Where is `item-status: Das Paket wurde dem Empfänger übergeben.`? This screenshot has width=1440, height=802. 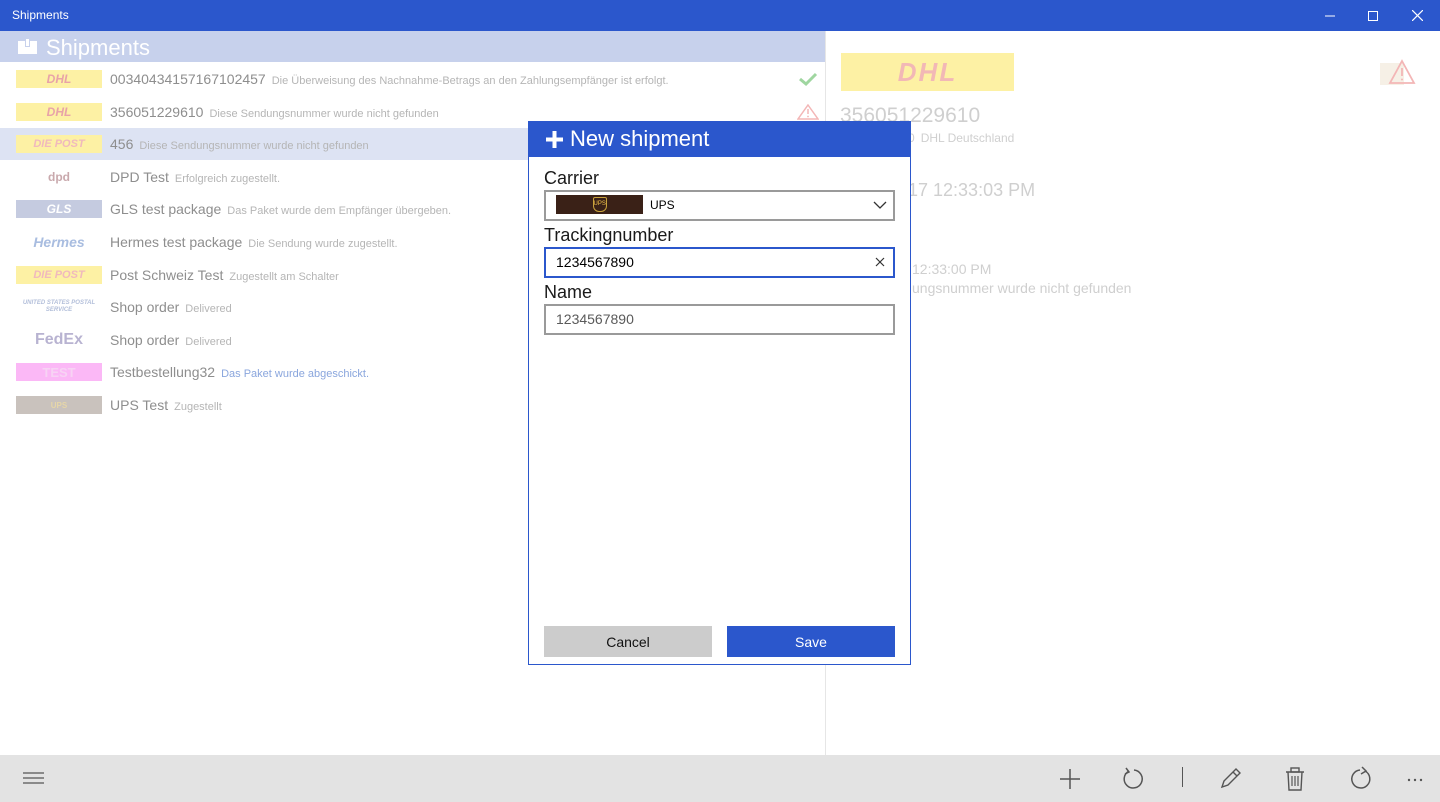
item-status: Das Paket wurde dem Empfänger übergeben. is located at coordinates (339, 211).